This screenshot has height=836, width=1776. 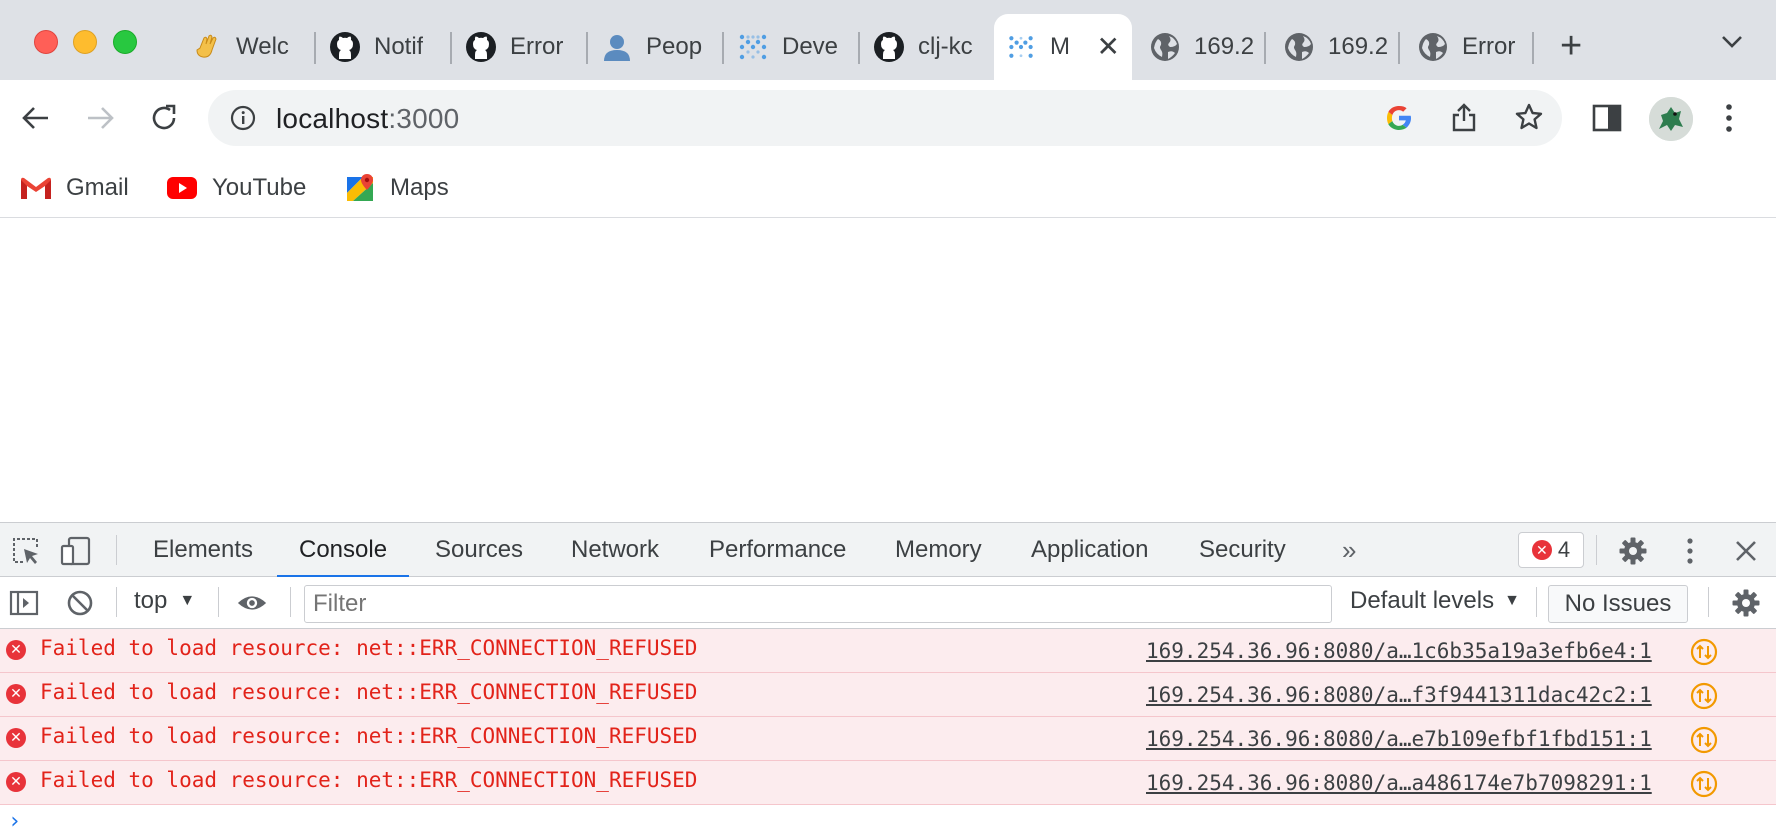 I want to click on console-filter-input, so click(x=818, y=604).